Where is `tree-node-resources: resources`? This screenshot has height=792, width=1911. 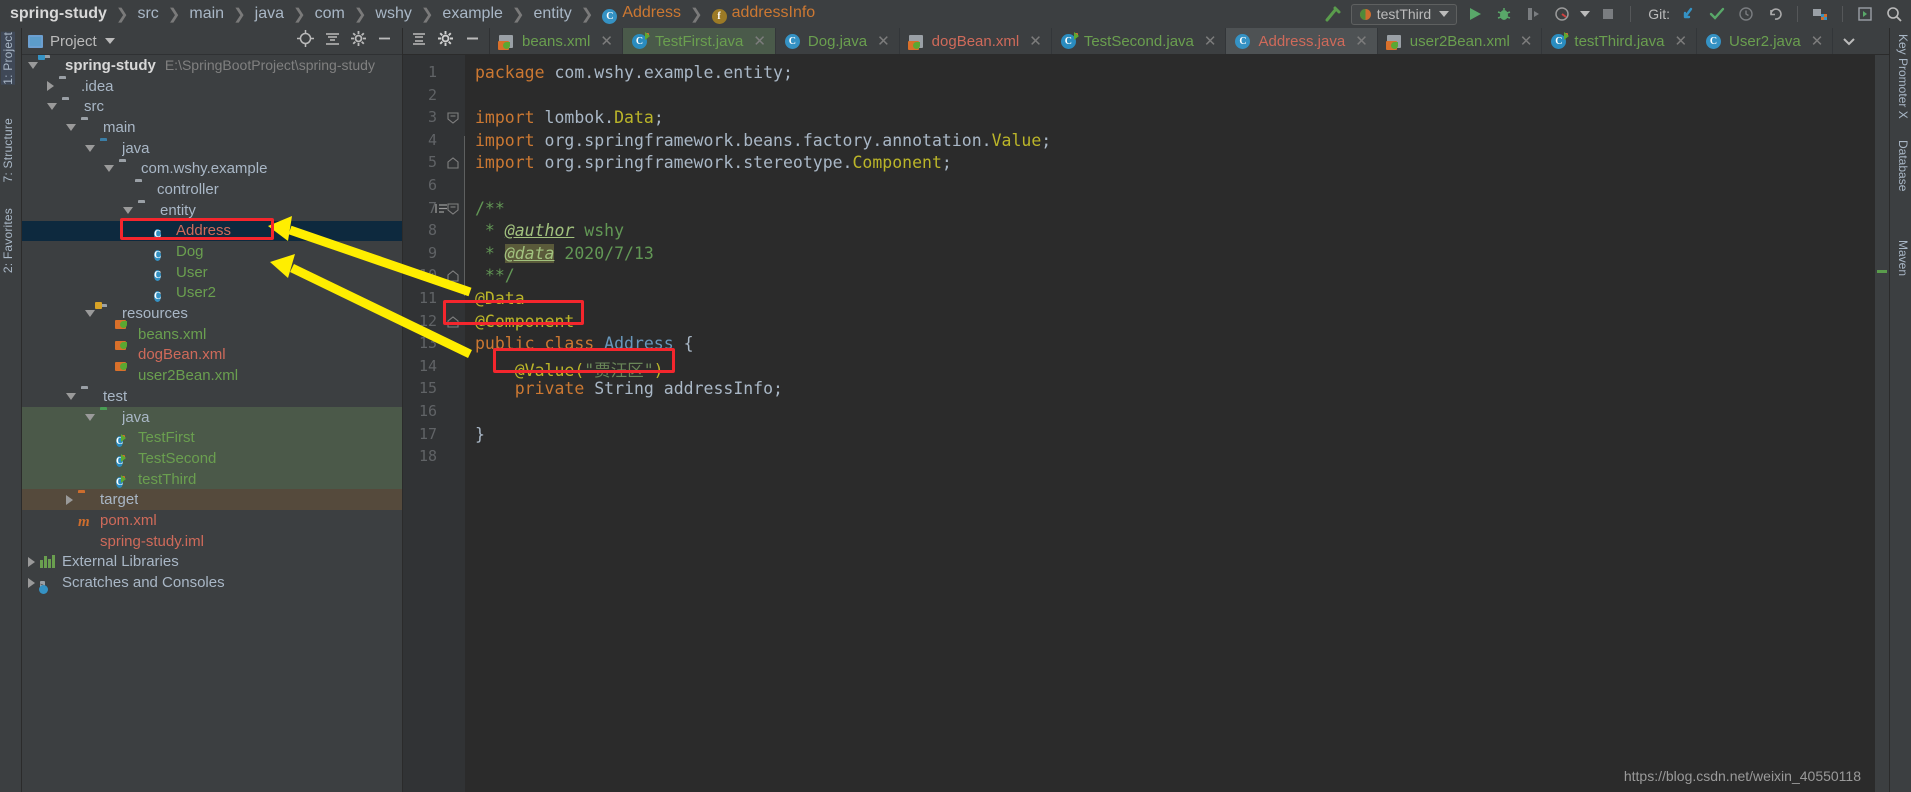
tree-node-resources: resources is located at coordinates (212, 312).